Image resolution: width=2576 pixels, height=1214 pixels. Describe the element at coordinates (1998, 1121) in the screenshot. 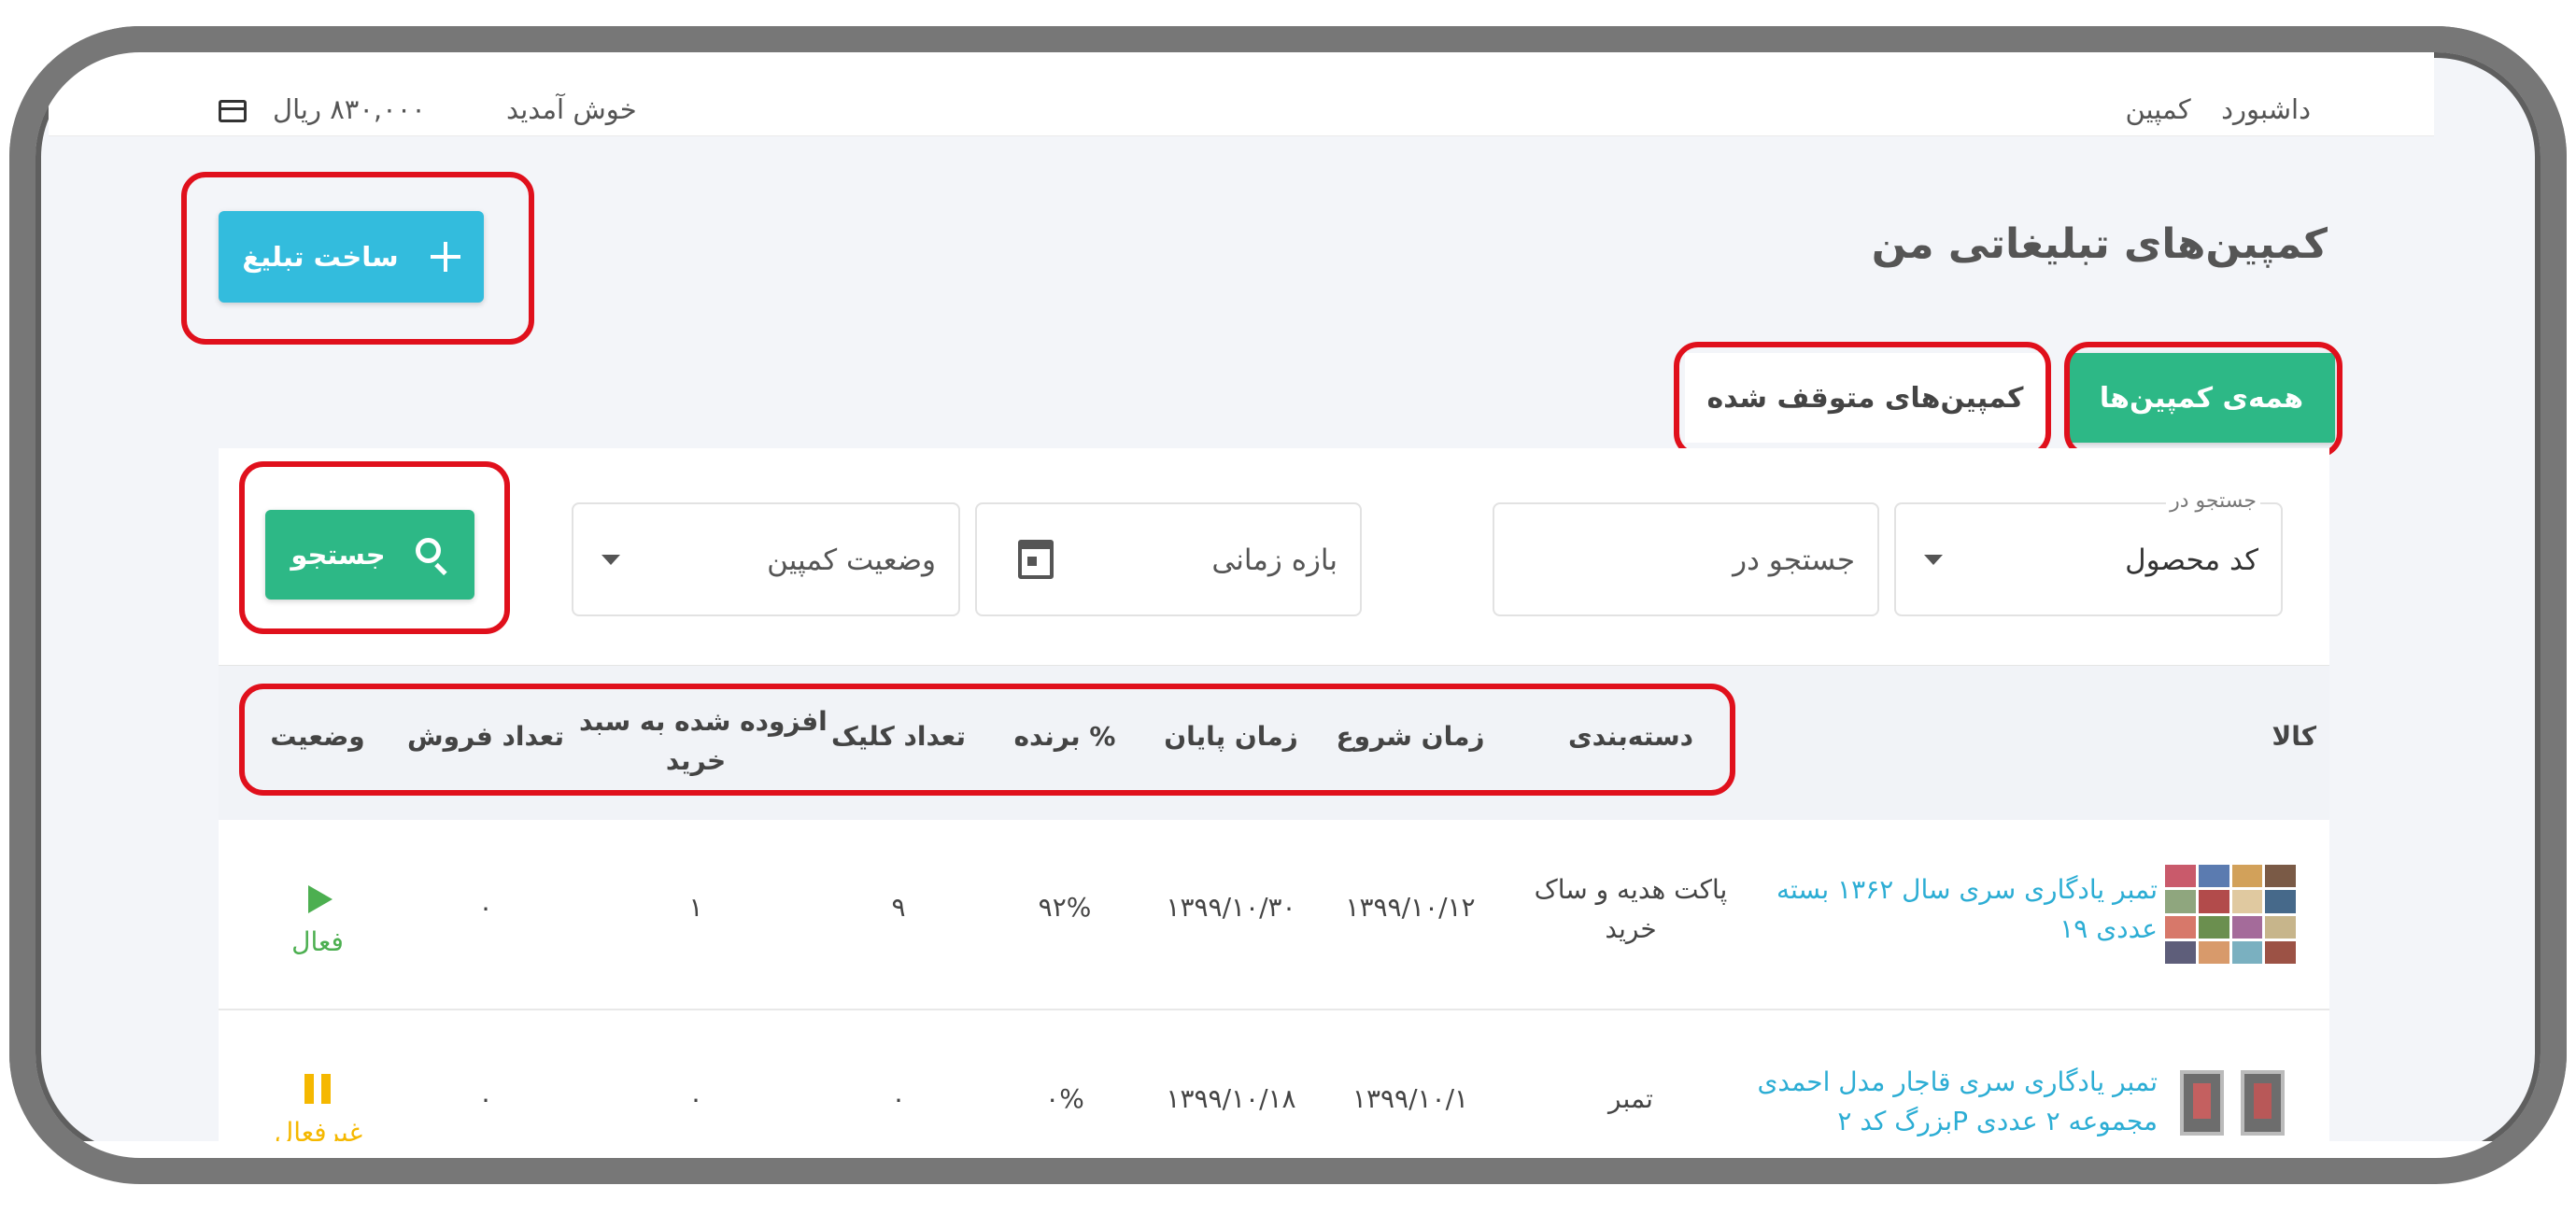

I see `product-name-line2: بزرگ کد ۲P مجموعه ۲ عددی` at that location.